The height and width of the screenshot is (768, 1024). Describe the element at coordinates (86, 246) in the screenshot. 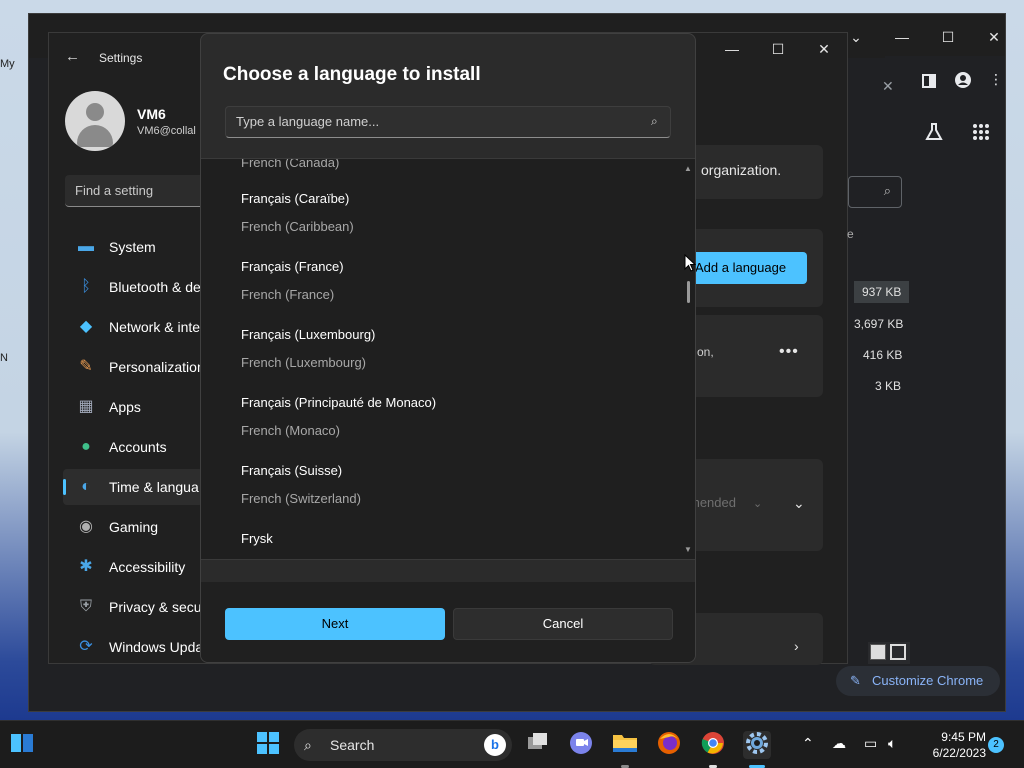

I see `system-icon: ▬` at that location.